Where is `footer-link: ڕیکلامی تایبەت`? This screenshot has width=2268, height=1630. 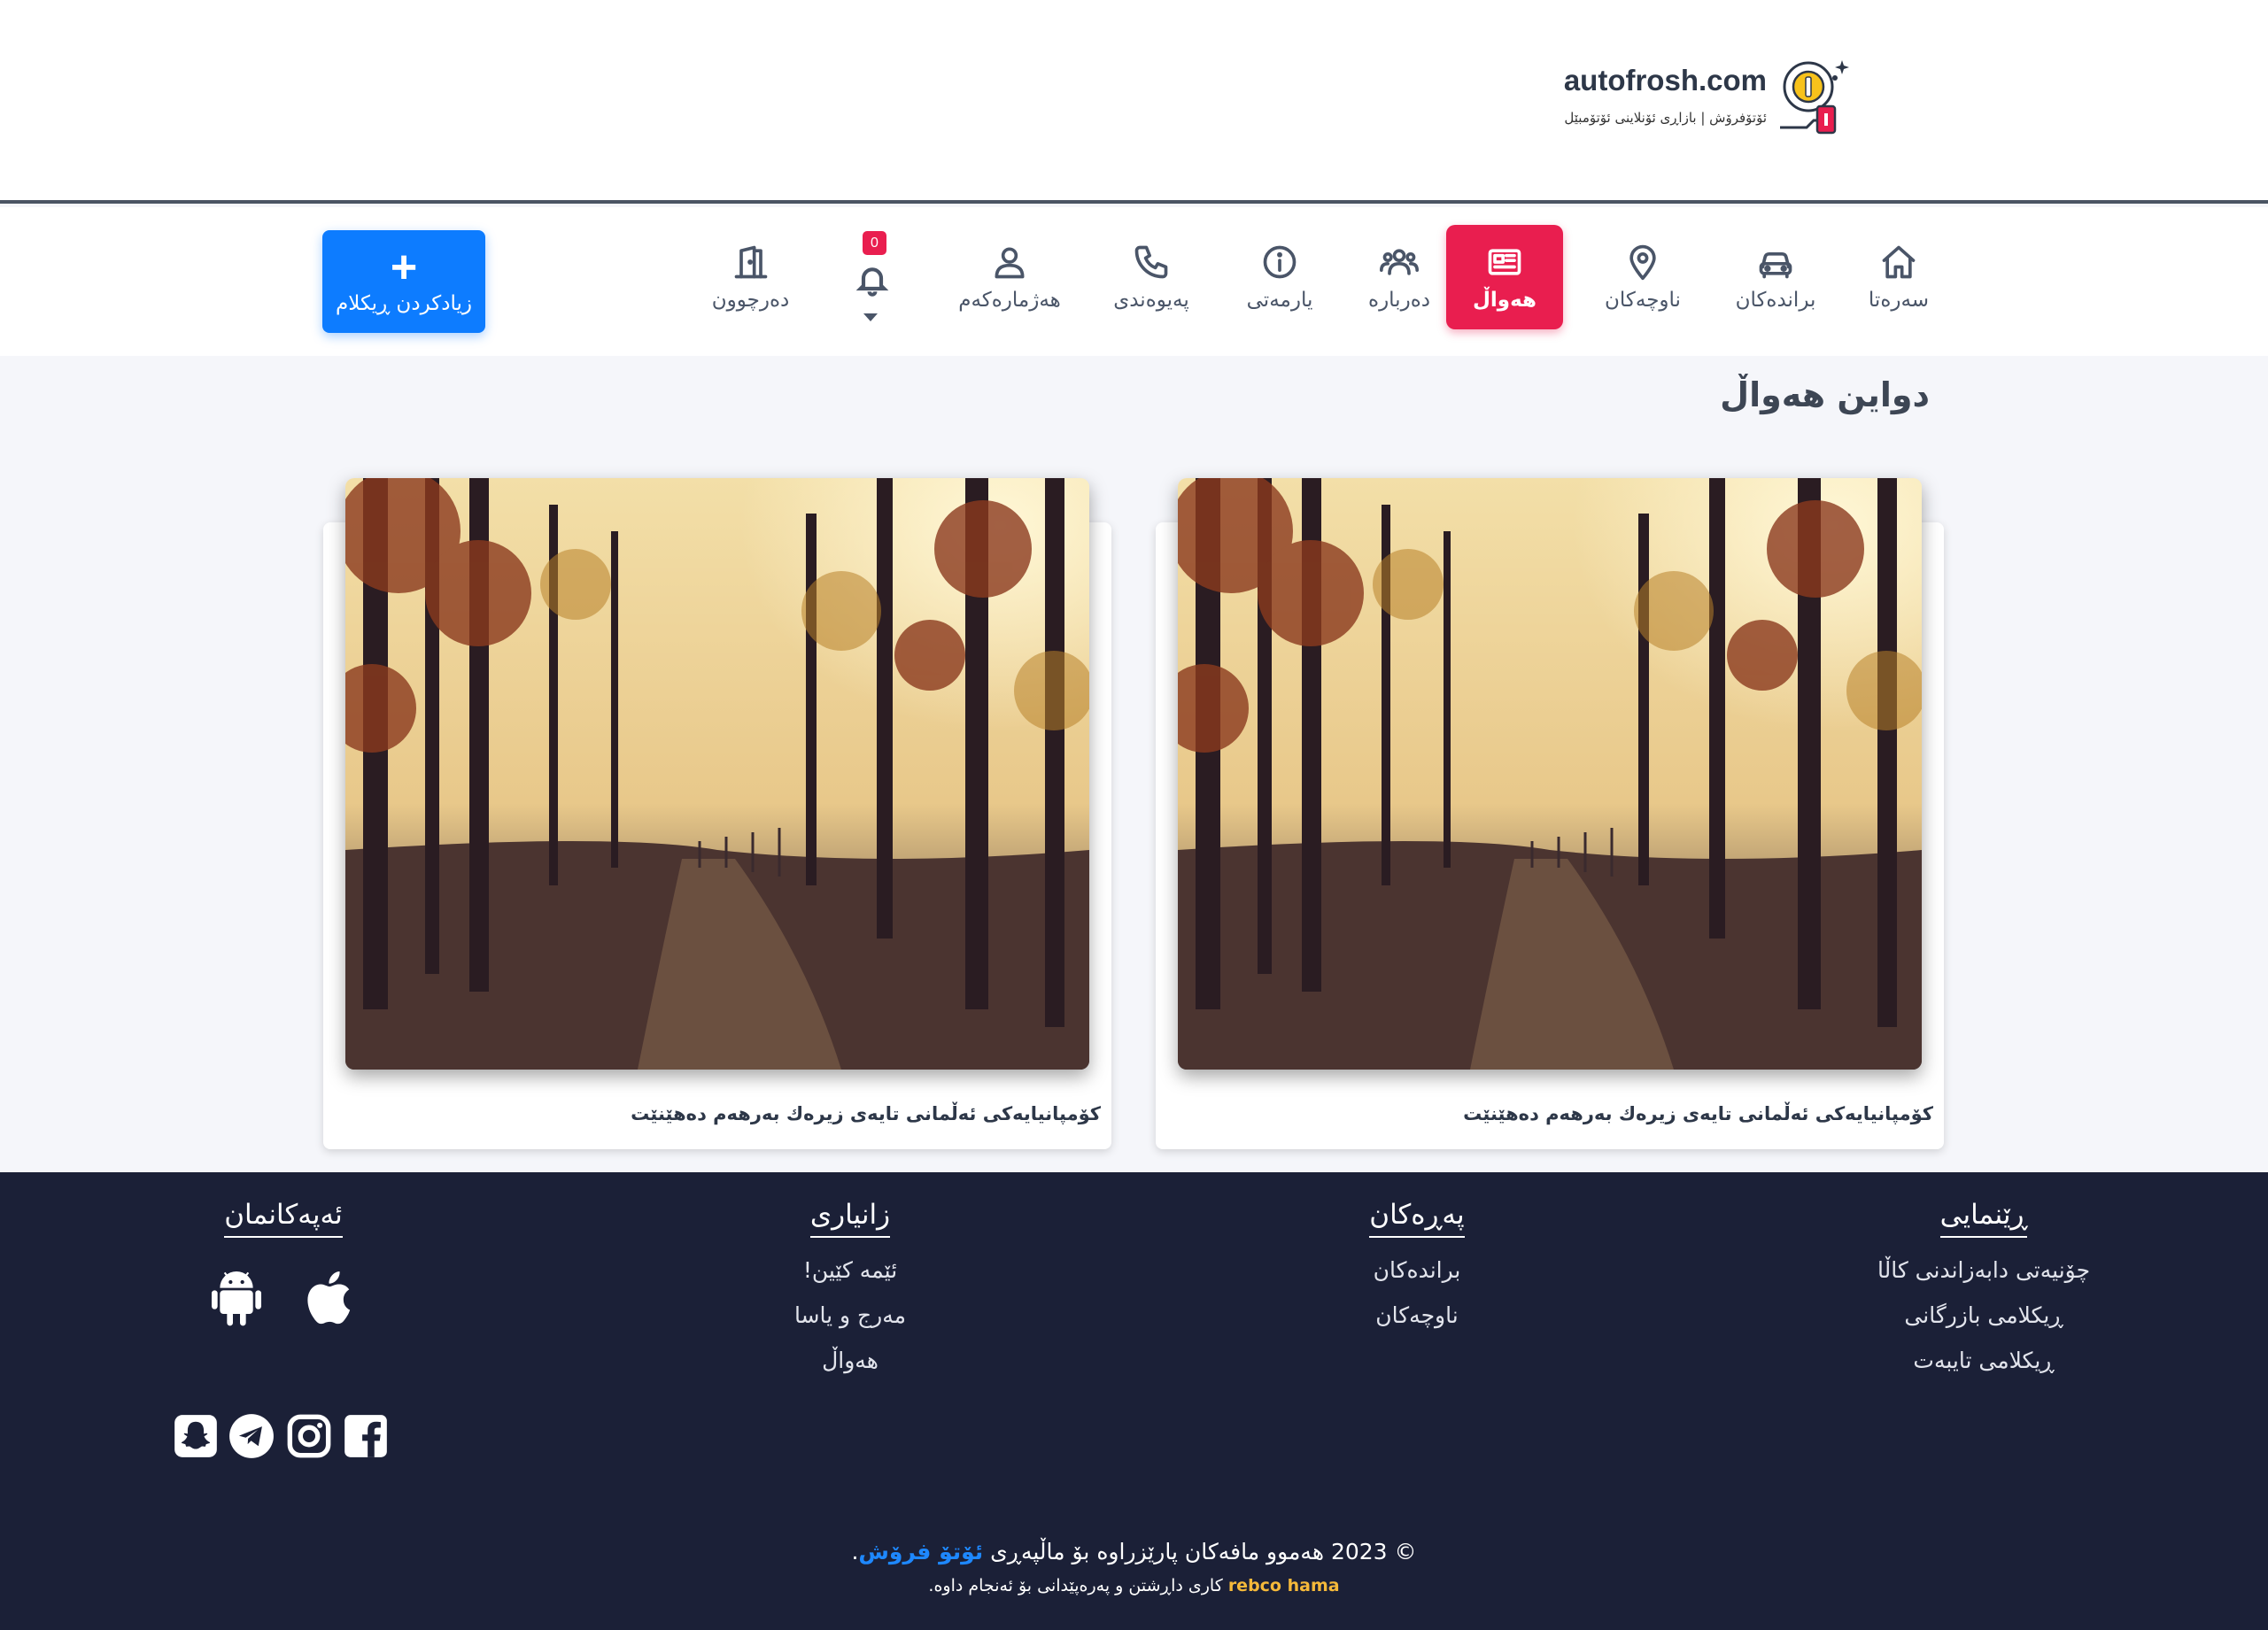 footer-link: ڕیکلامی تایبەت is located at coordinates (1983, 1360).